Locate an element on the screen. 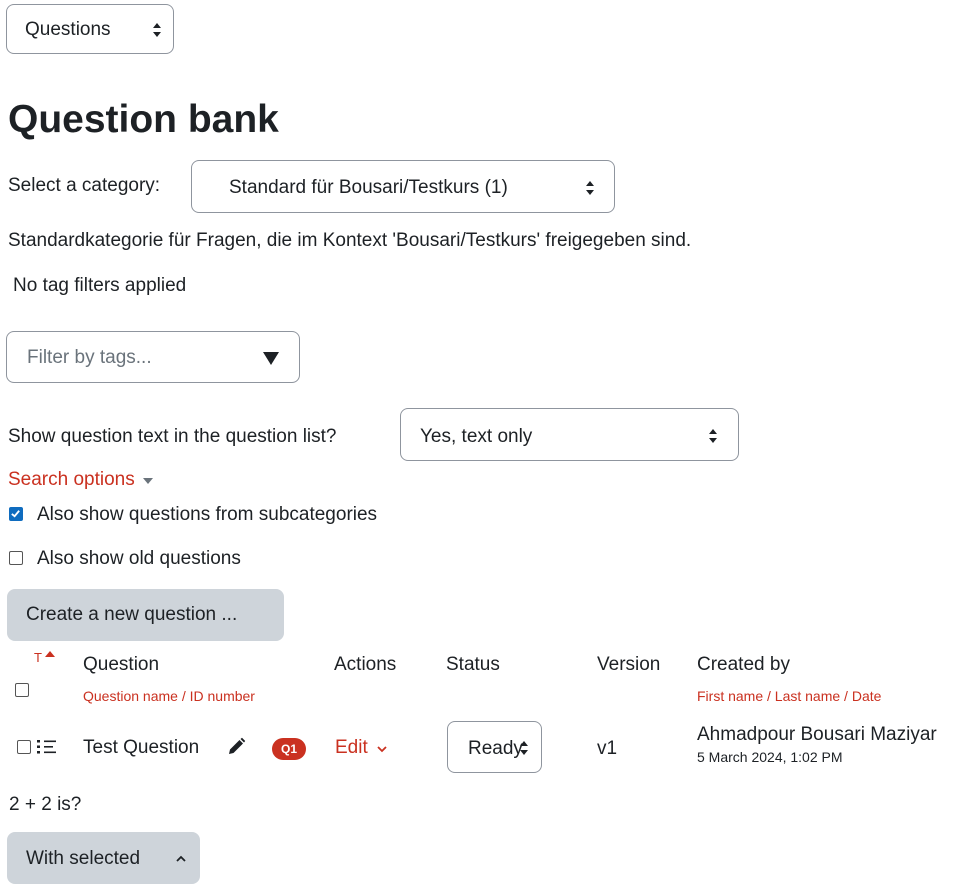 The image size is (977, 884). edit-menu-toggle: Edit is located at coordinates (361, 748).